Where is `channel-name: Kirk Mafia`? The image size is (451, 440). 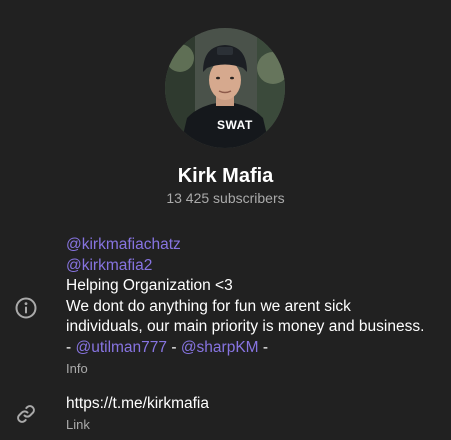
channel-name: Kirk Mafia is located at coordinates (225, 176).